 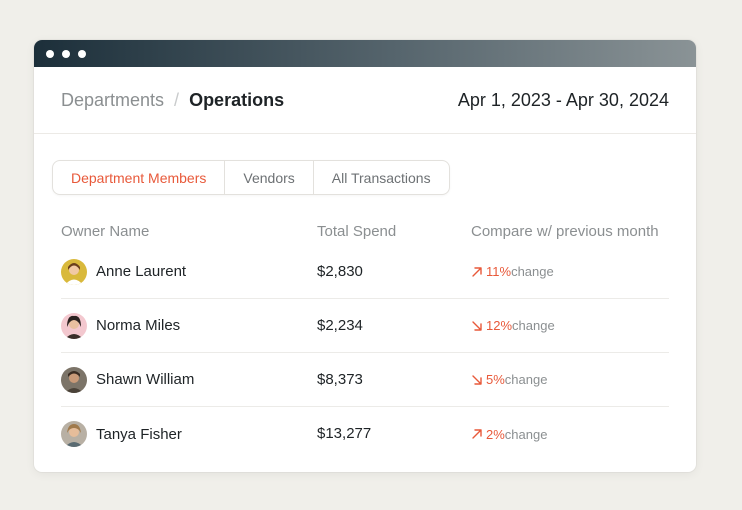 I want to click on column-header-compare: Compare w/ previous month, so click(x=570, y=231).